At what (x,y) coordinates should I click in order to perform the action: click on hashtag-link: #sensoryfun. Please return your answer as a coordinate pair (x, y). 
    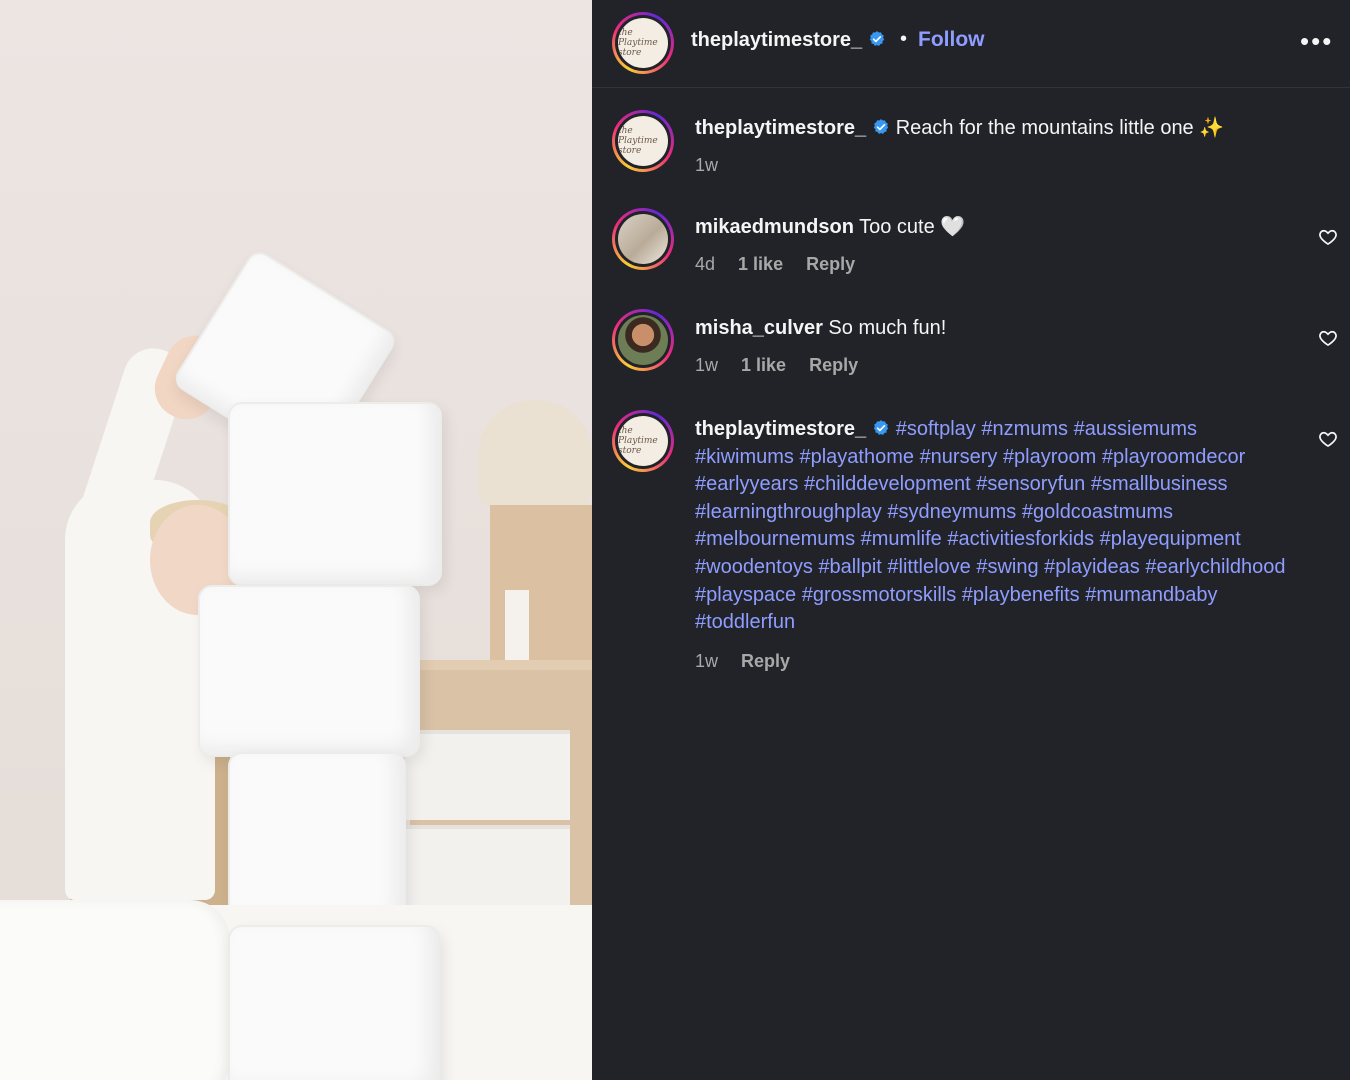
    Looking at the image, I should click on (1030, 484).